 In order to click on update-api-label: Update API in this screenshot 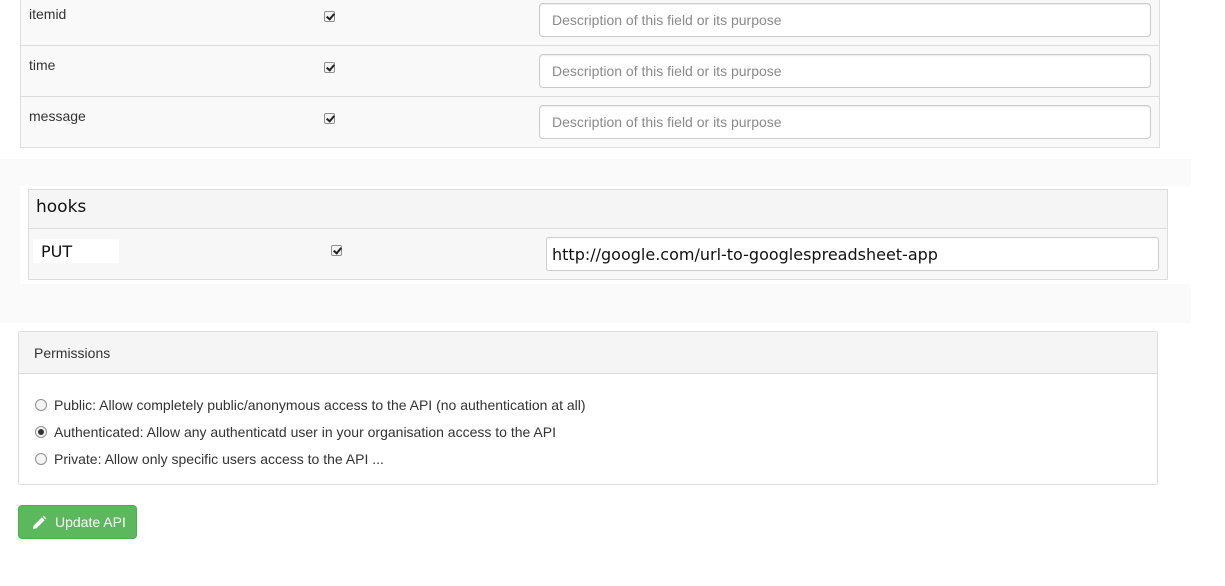, I will do `click(90, 522)`.